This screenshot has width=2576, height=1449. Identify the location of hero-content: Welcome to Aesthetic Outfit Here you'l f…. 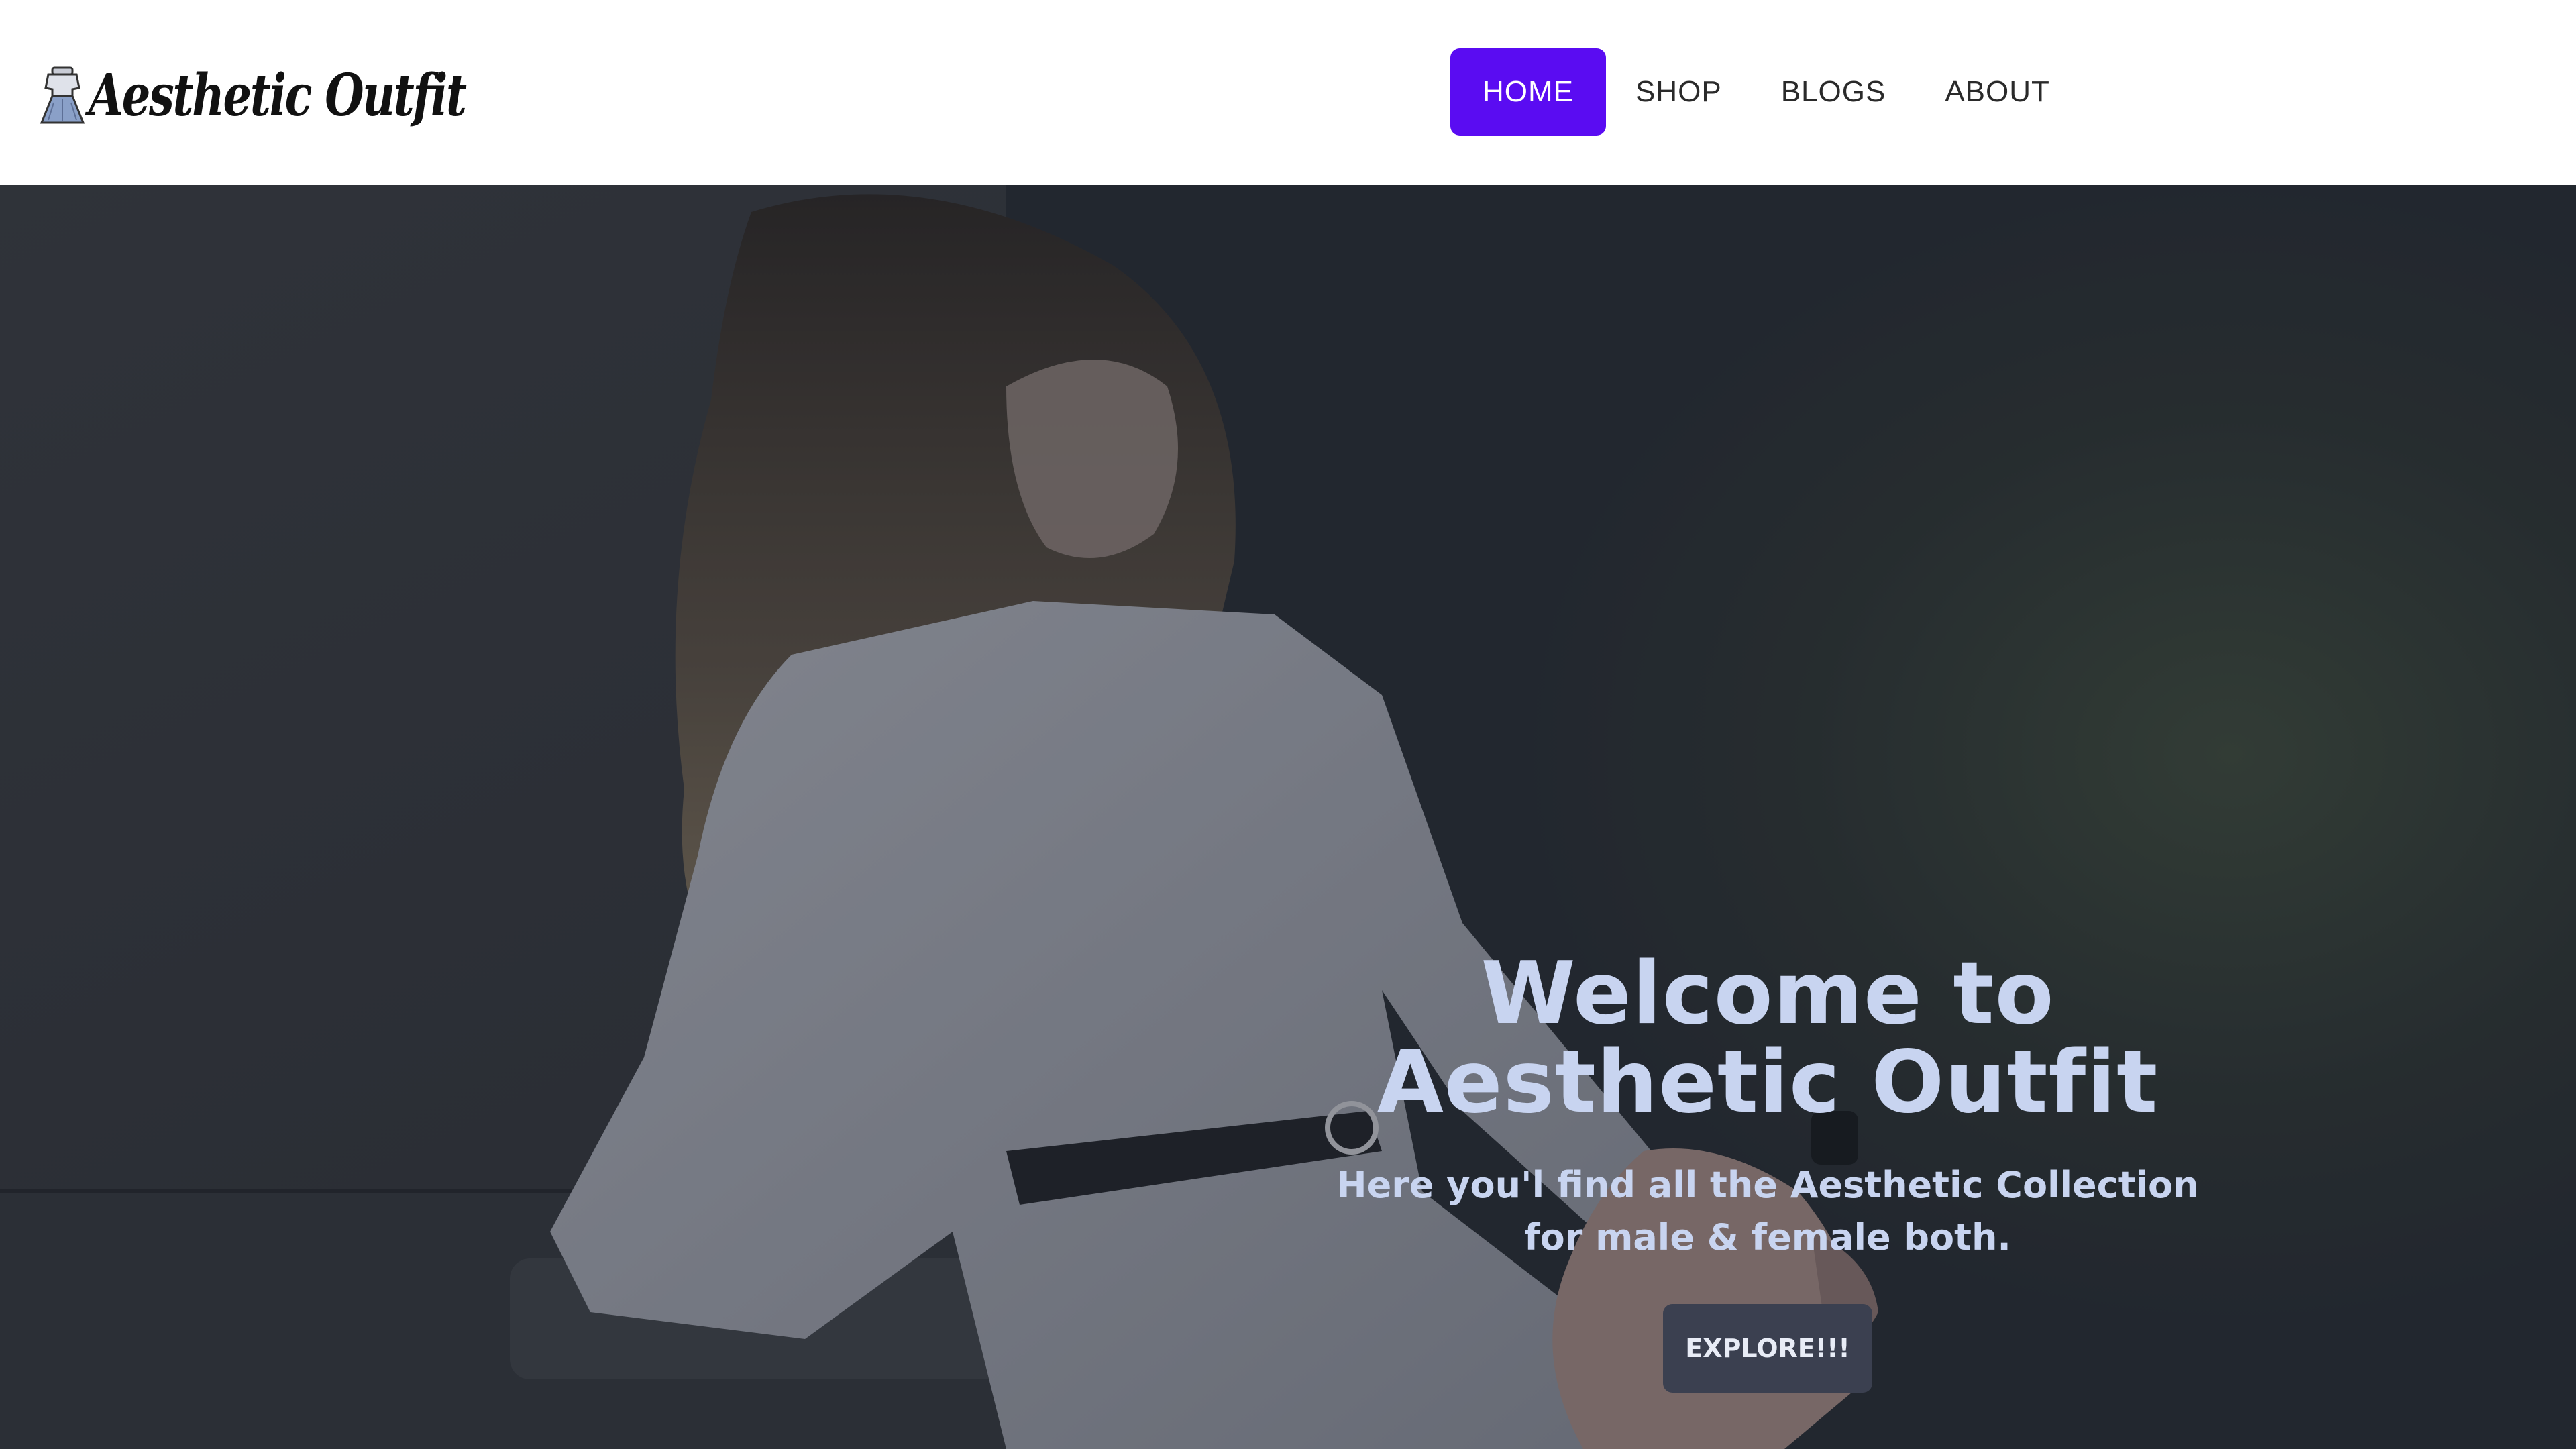
(1767, 1171).